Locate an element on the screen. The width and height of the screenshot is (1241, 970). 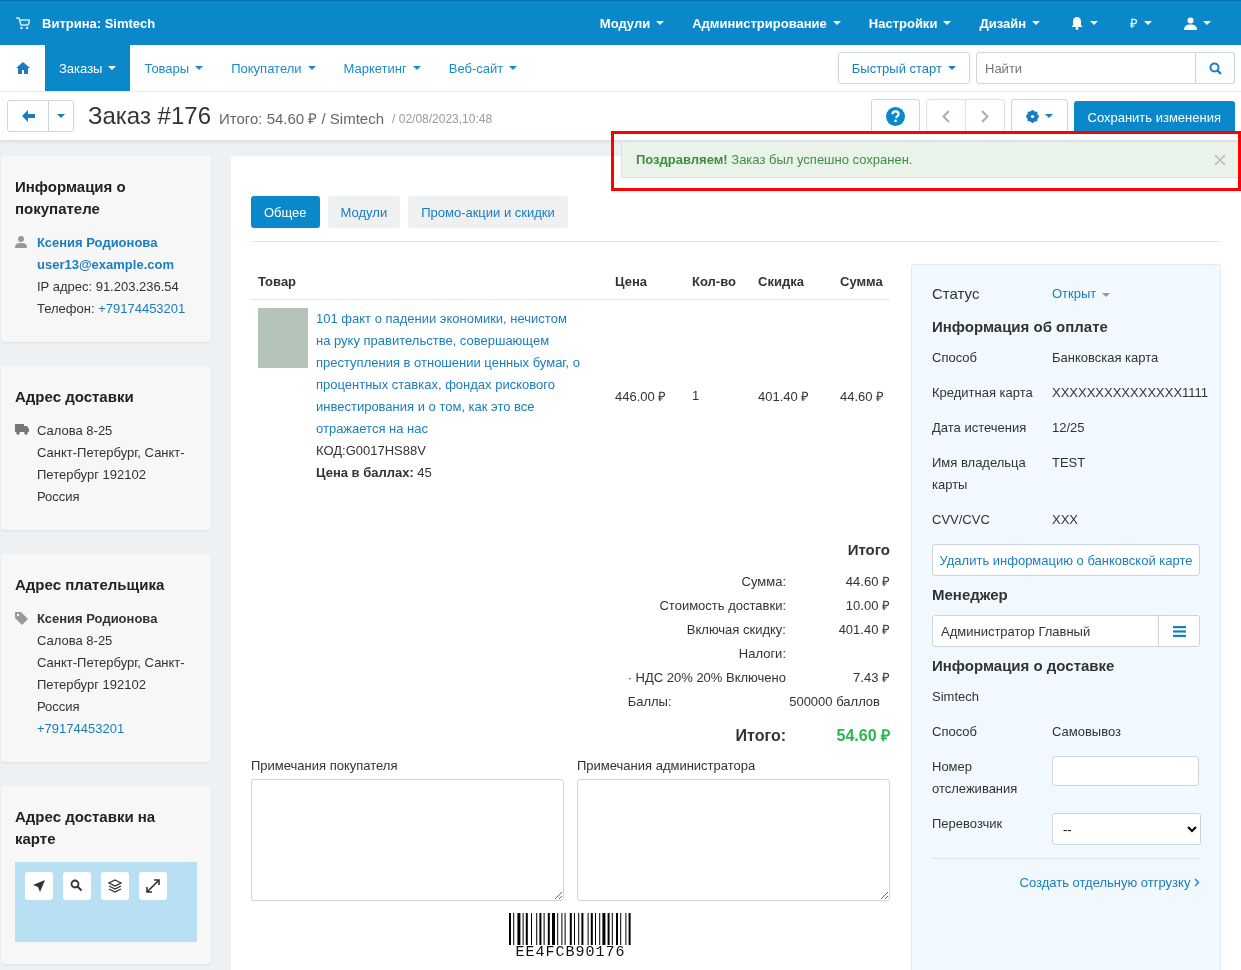
total-value: 401.40 ₽ is located at coordinates (863, 630).